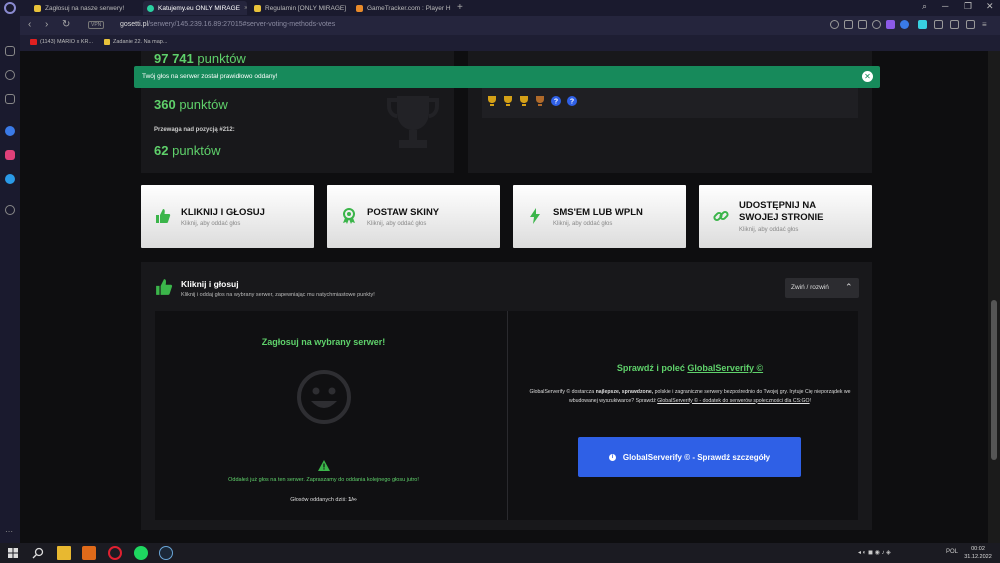 This screenshot has height=563, width=1000. I want to click on page-scrollbar, so click(994, 297).